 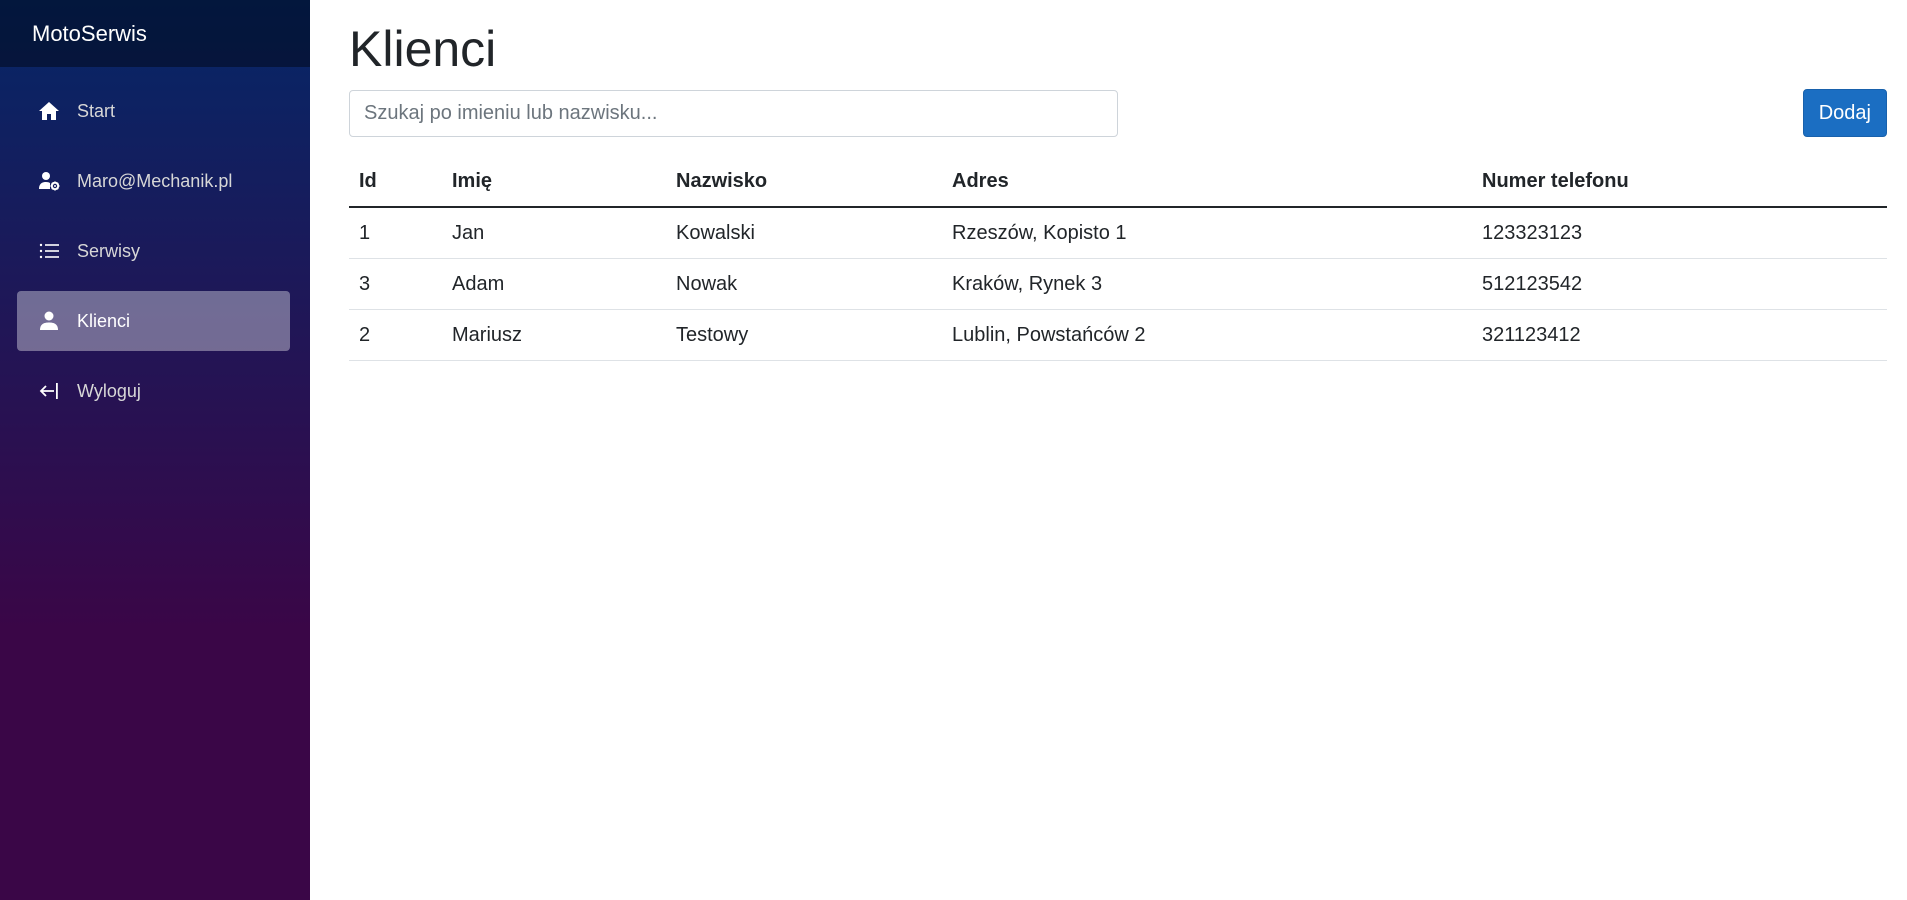 What do you see at coordinates (1207, 233) in the screenshot?
I see `cell-adres: Rzeszów, Kopisto 1` at bounding box center [1207, 233].